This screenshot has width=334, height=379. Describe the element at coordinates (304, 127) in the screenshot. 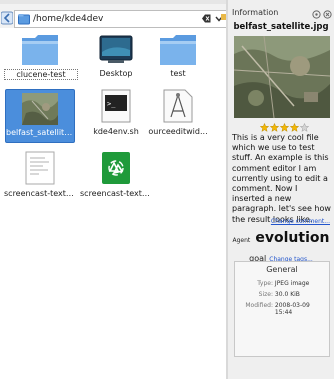

I see `star-empty-icon` at that location.